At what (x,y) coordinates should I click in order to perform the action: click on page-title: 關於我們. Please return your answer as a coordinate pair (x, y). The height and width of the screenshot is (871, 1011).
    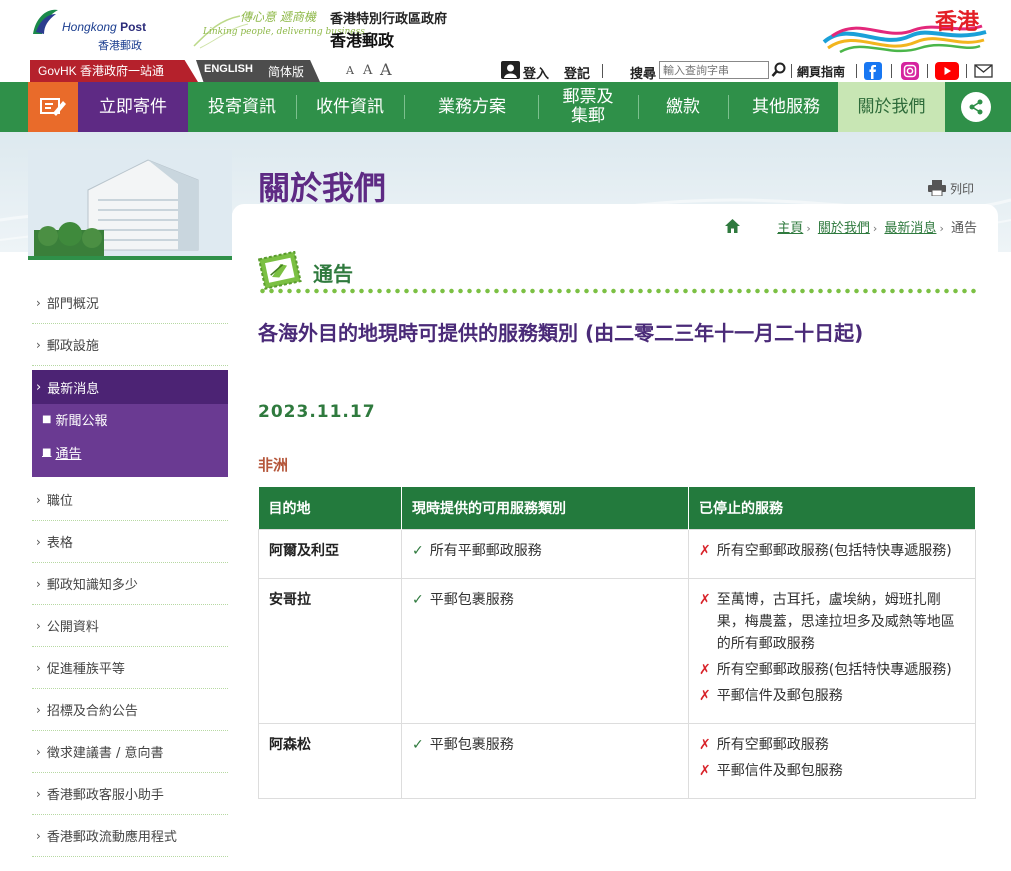
    Looking at the image, I should click on (322, 188).